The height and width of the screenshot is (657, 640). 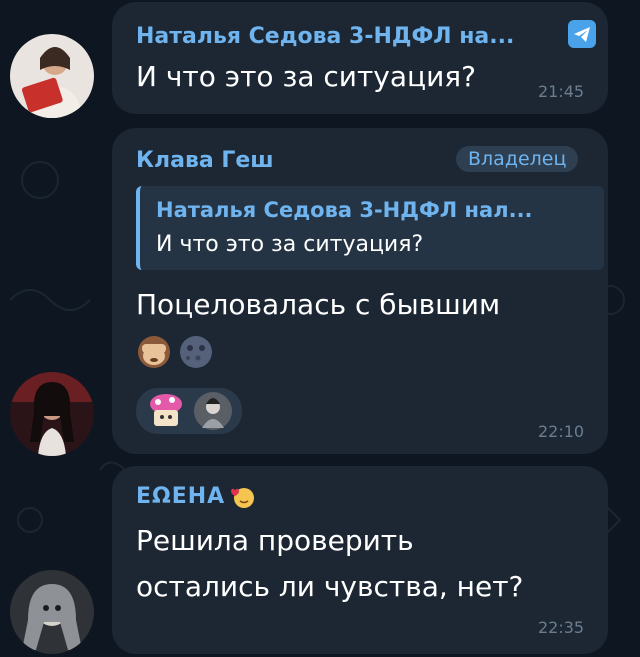 I want to click on message-time: 21:45, so click(x=561, y=91).